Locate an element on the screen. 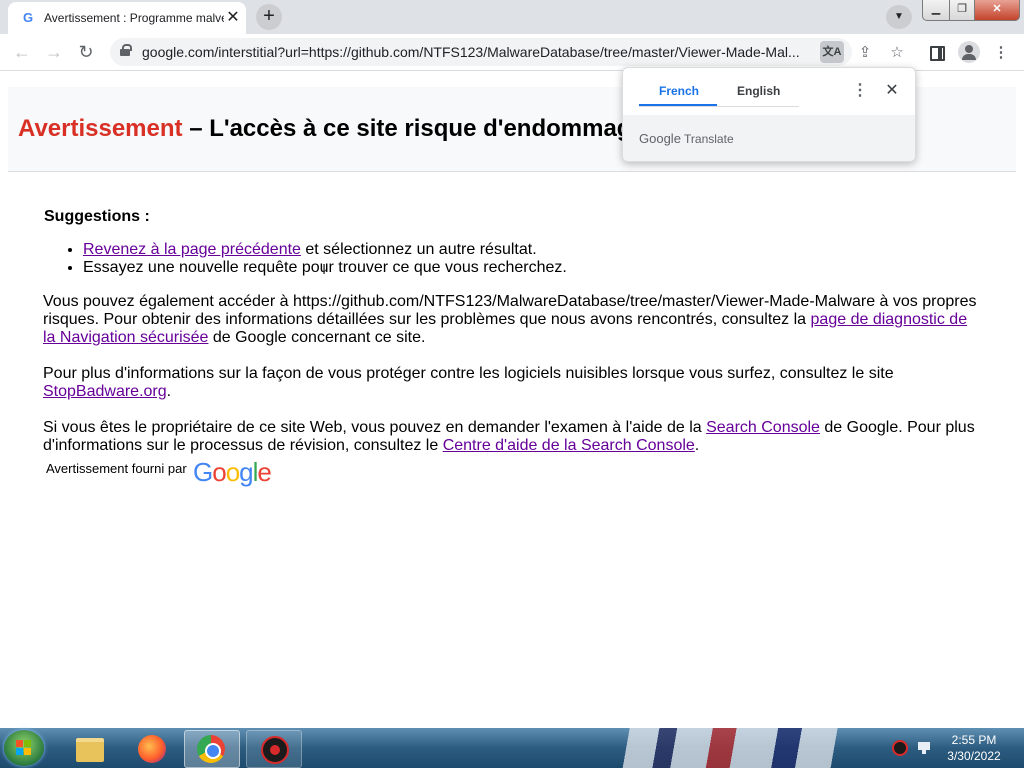  new-tab-button: + is located at coordinates (269, 17).